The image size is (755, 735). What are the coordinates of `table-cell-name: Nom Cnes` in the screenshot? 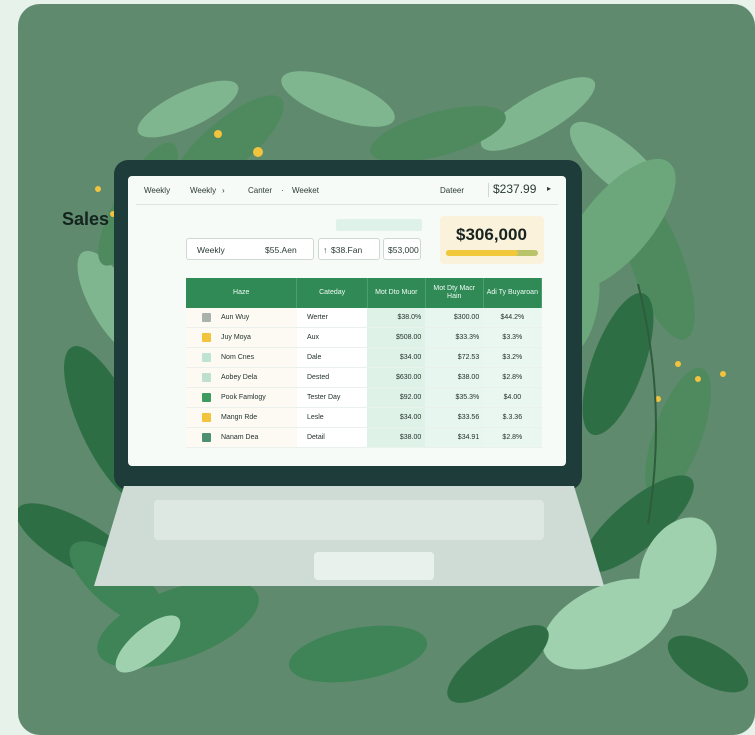 It's located at (241, 357).